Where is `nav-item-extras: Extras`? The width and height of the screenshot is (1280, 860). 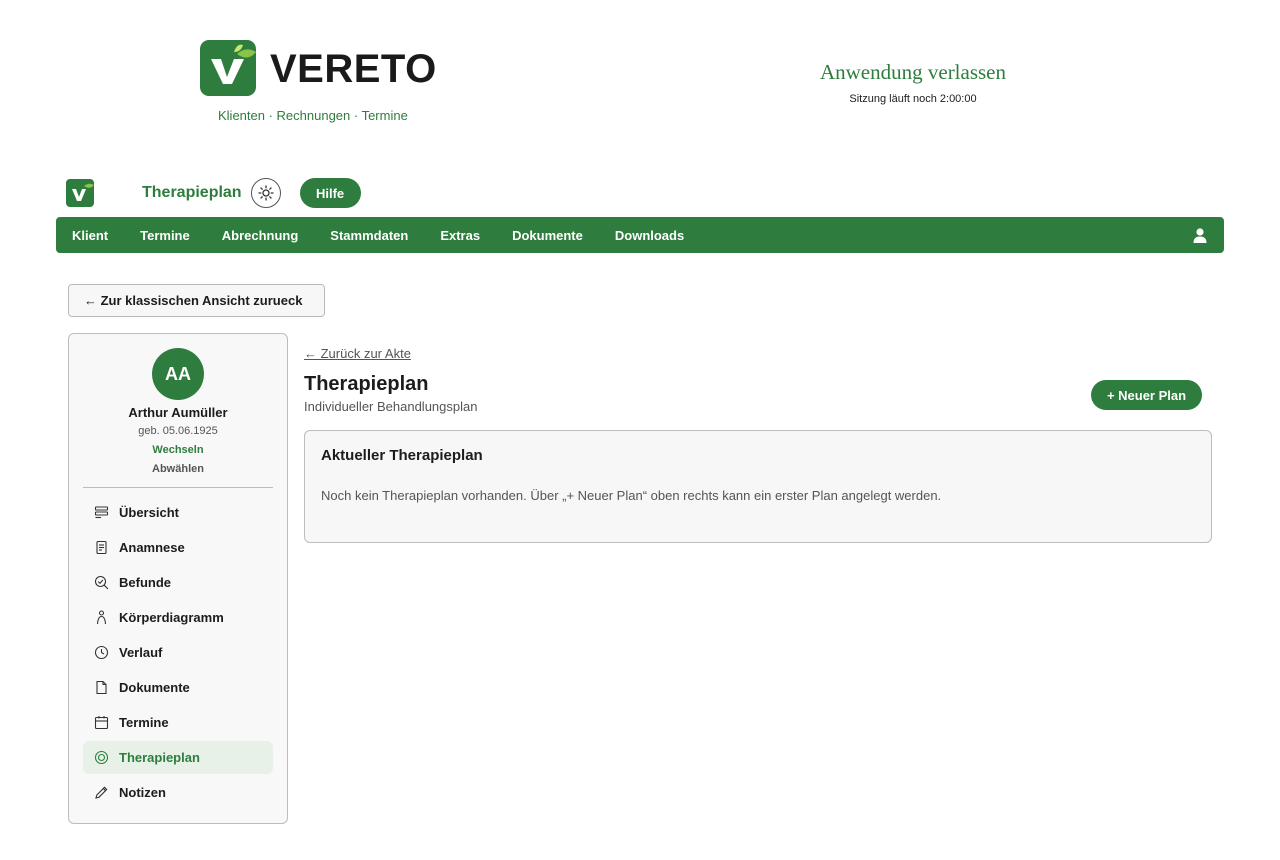
nav-item-extras: Extras is located at coordinates (460, 235).